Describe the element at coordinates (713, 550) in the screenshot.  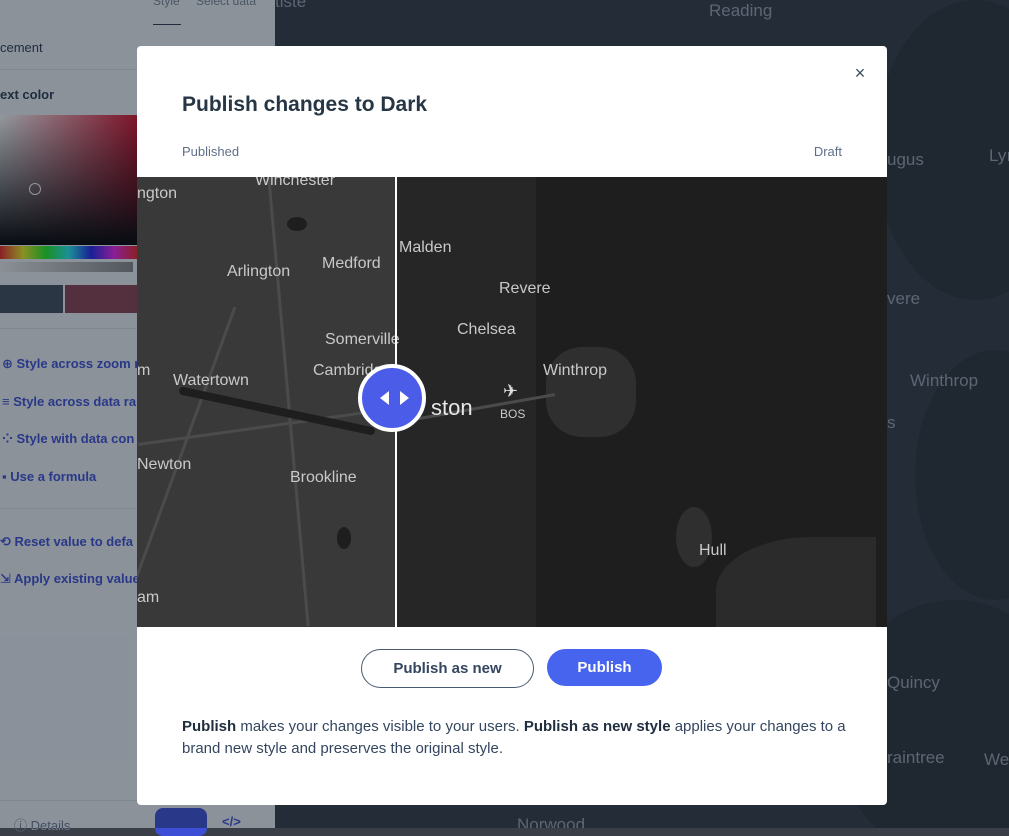
I see `map-label: Hull` at that location.